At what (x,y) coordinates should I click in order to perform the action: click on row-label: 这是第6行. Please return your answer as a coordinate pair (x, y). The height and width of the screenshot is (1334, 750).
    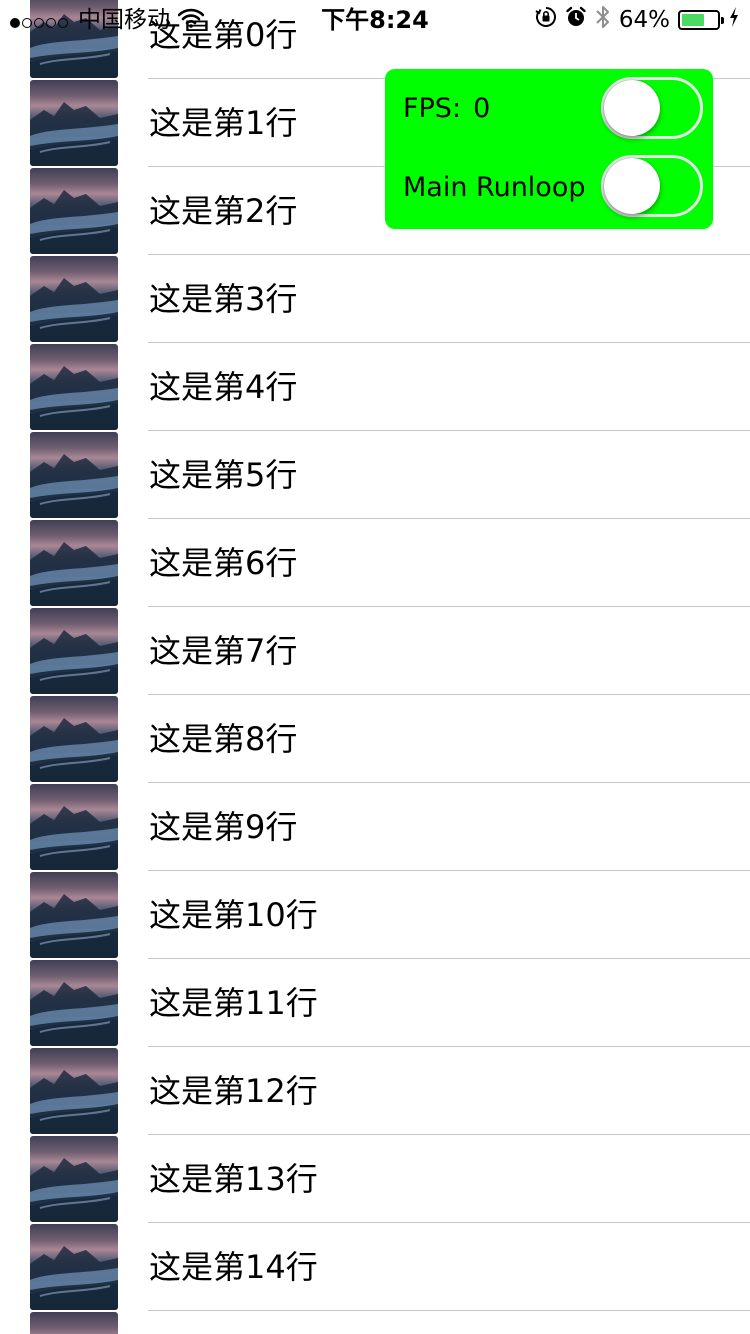
    Looking at the image, I should click on (223, 563).